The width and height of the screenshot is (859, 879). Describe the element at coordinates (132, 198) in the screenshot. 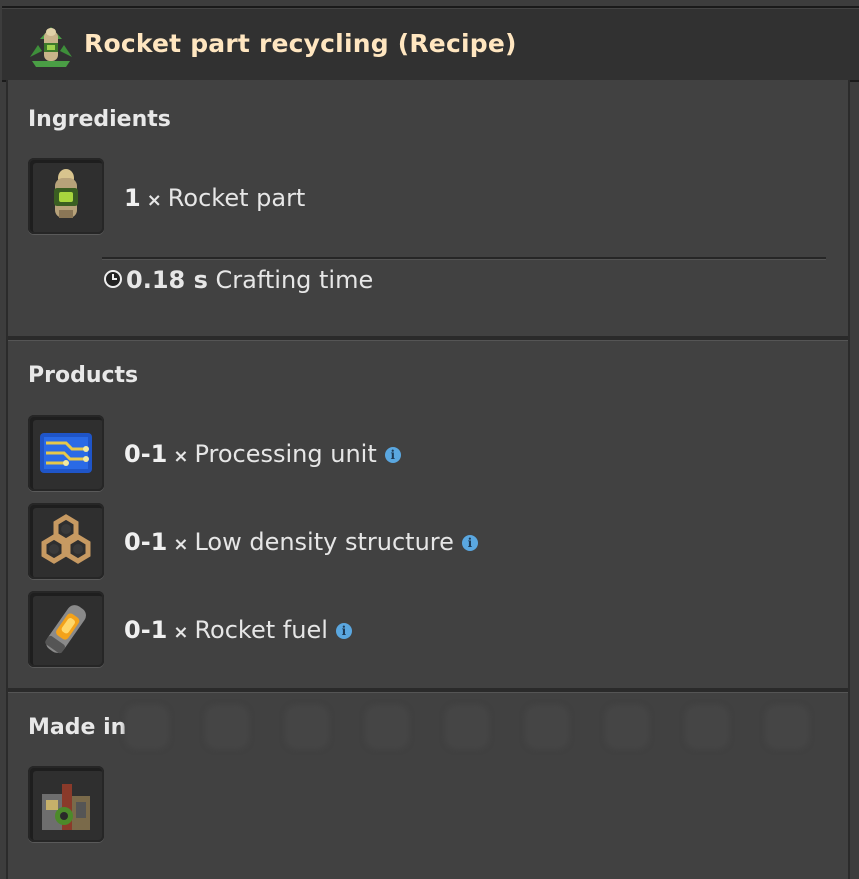

I see `ingredient-amount: 1` at that location.